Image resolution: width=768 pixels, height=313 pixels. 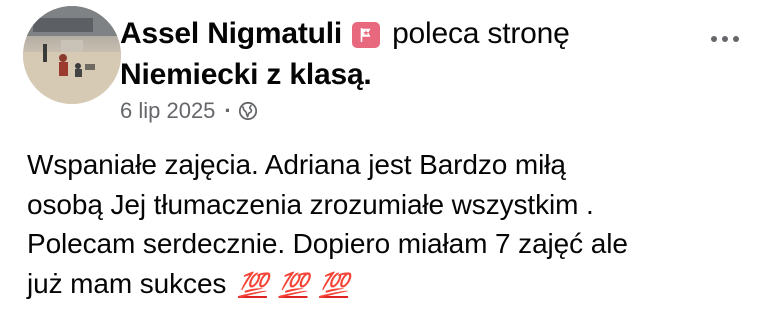 What do you see at coordinates (392, 284) in the screenshot?
I see `post-body-line-last: już mam sukces 💯 💯 💯` at bounding box center [392, 284].